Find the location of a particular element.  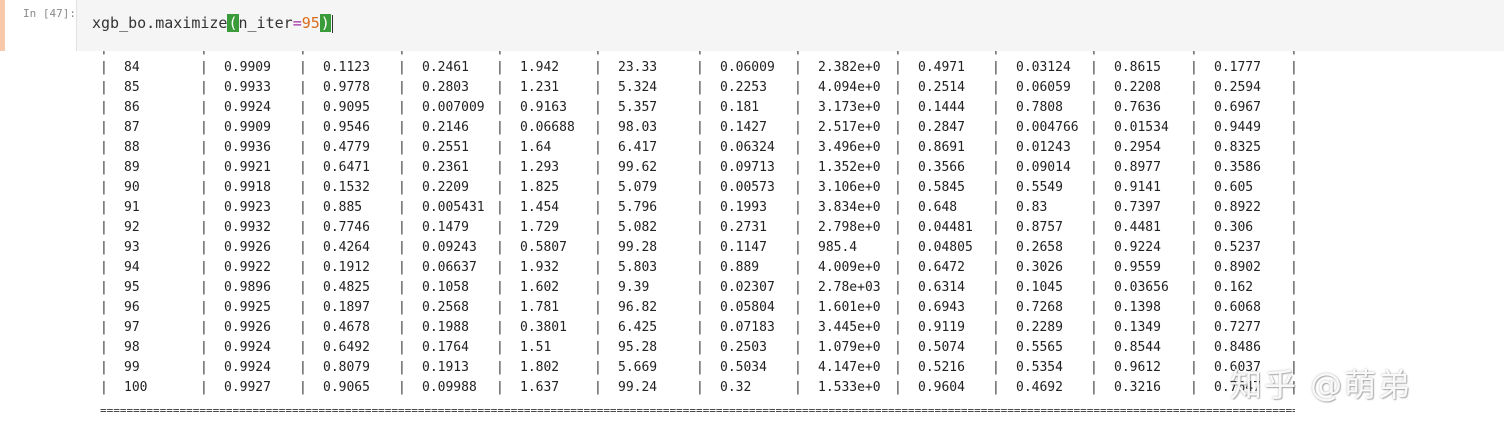

iter-cell: 95 is located at coordinates (132, 287).